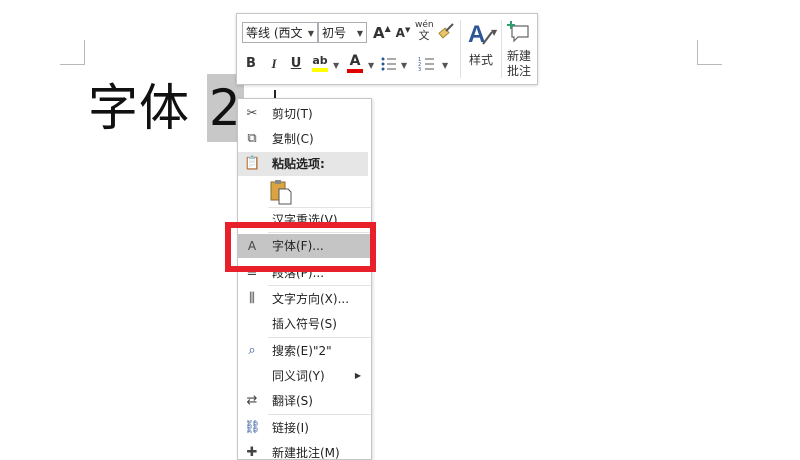  What do you see at coordinates (252, 452) in the screenshot?
I see `new-comment-icon: ✚` at bounding box center [252, 452].